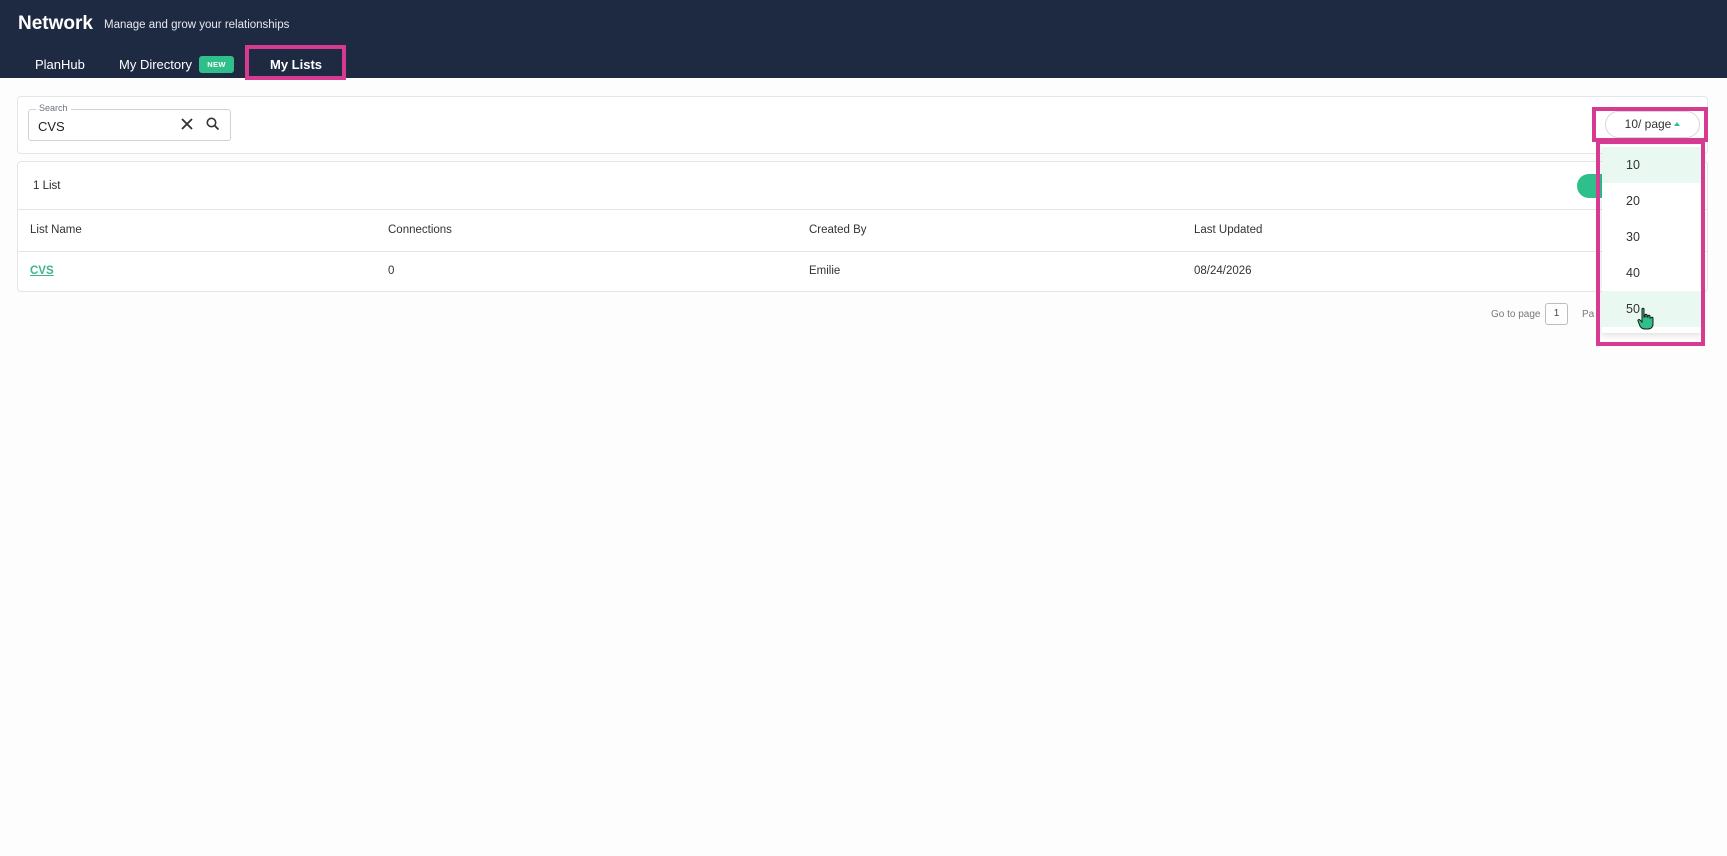 This screenshot has width=1727, height=856. Describe the element at coordinates (213, 124) in the screenshot. I see `search-icon` at that location.